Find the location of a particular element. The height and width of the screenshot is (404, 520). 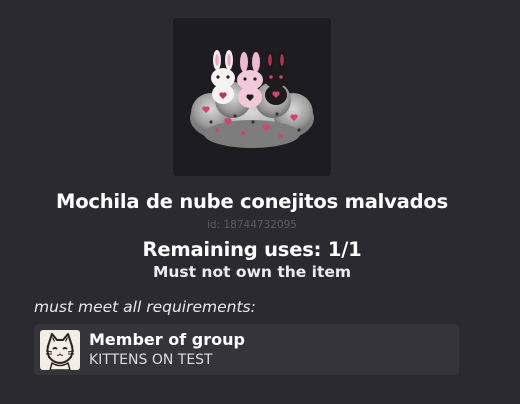

requirement-group-name: KITTENS ON TEST is located at coordinates (151, 360).